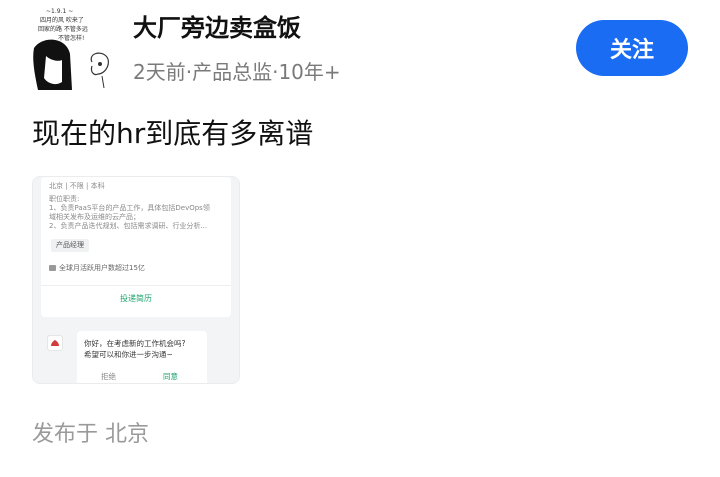 The width and height of the screenshot is (720, 477). What do you see at coordinates (217, 25) in the screenshot?
I see `author-name: 大厂旁边卖盒饭` at bounding box center [217, 25].